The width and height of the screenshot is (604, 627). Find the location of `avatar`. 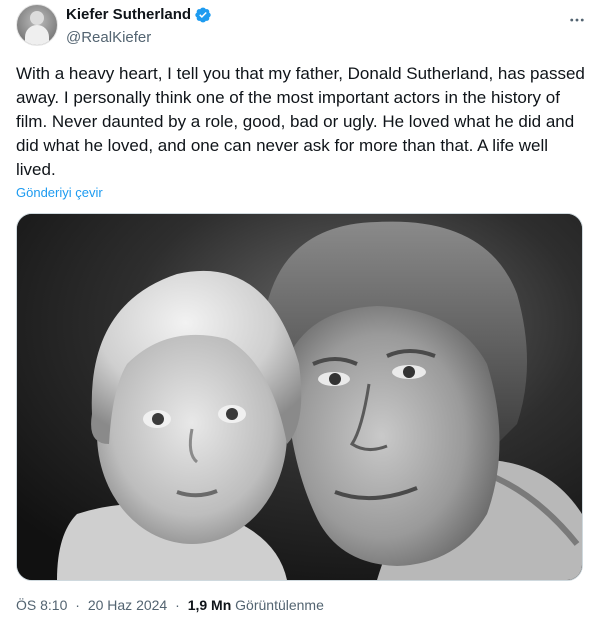

avatar is located at coordinates (37, 25).